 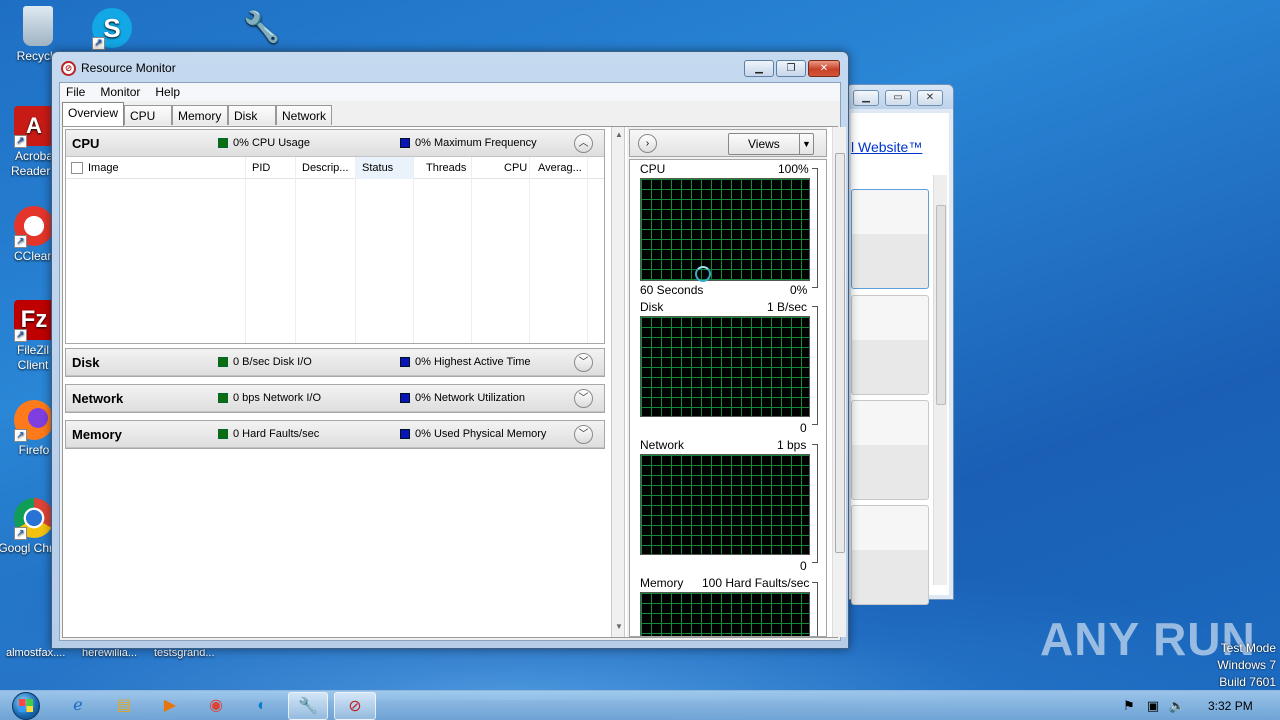 What do you see at coordinates (148, 115) in the screenshot?
I see `tab-cpu: CPU` at bounding box center [148, 115].